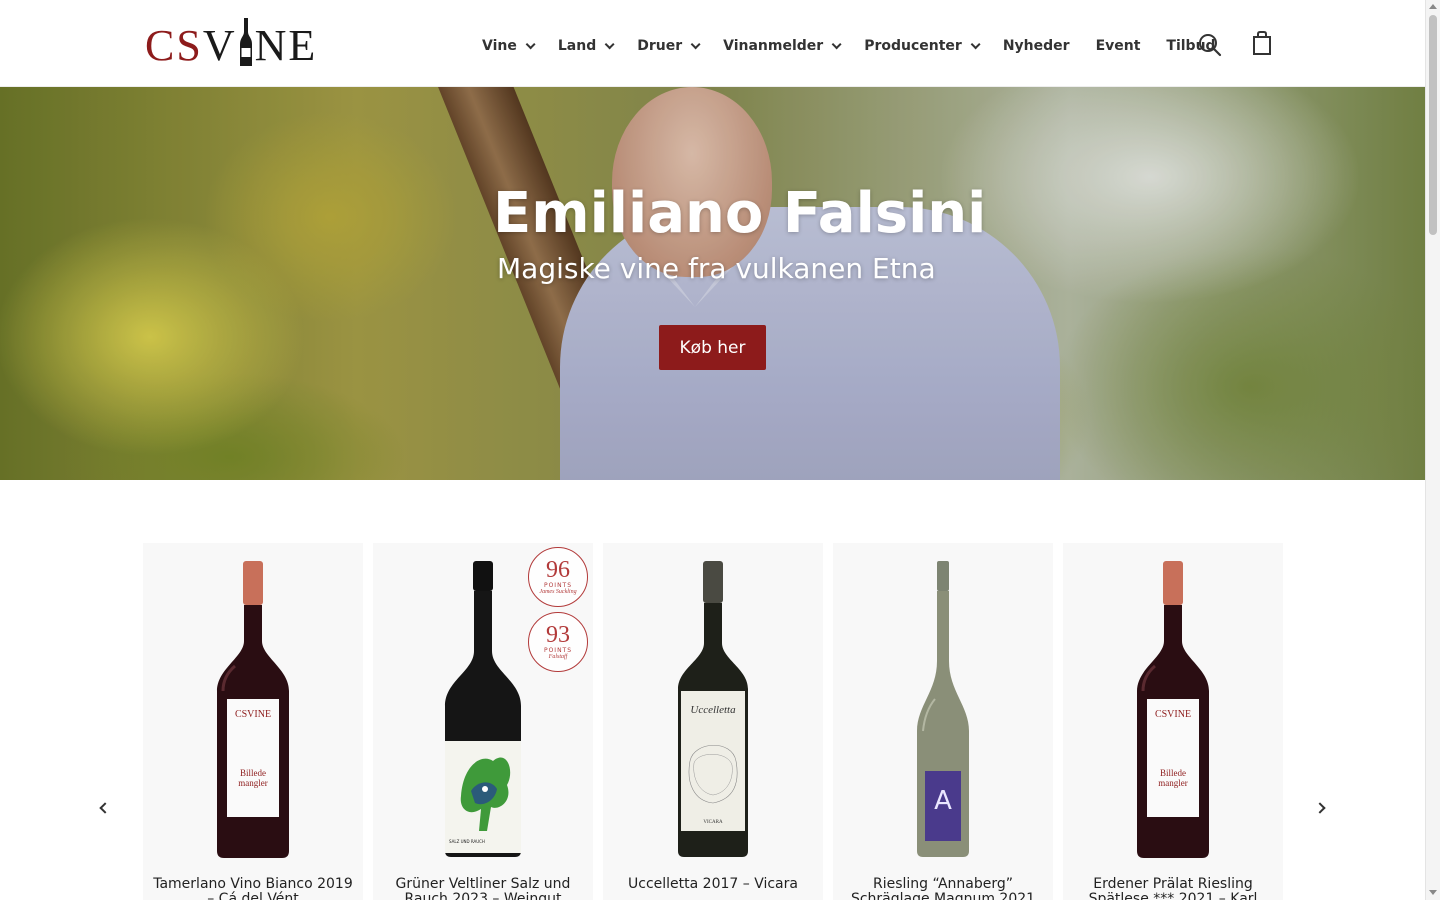 The width and height of the screenshot is (1440, 900). I want to click on score-badge: 93 POINTS Falstaff, so click(558, 642).